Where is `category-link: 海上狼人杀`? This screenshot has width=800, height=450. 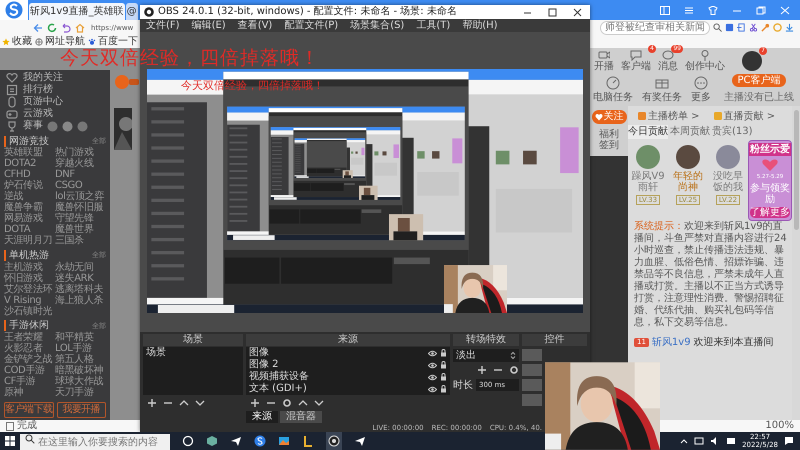
category-link: 海上狼人杀 is located at coordinates (80, 300).